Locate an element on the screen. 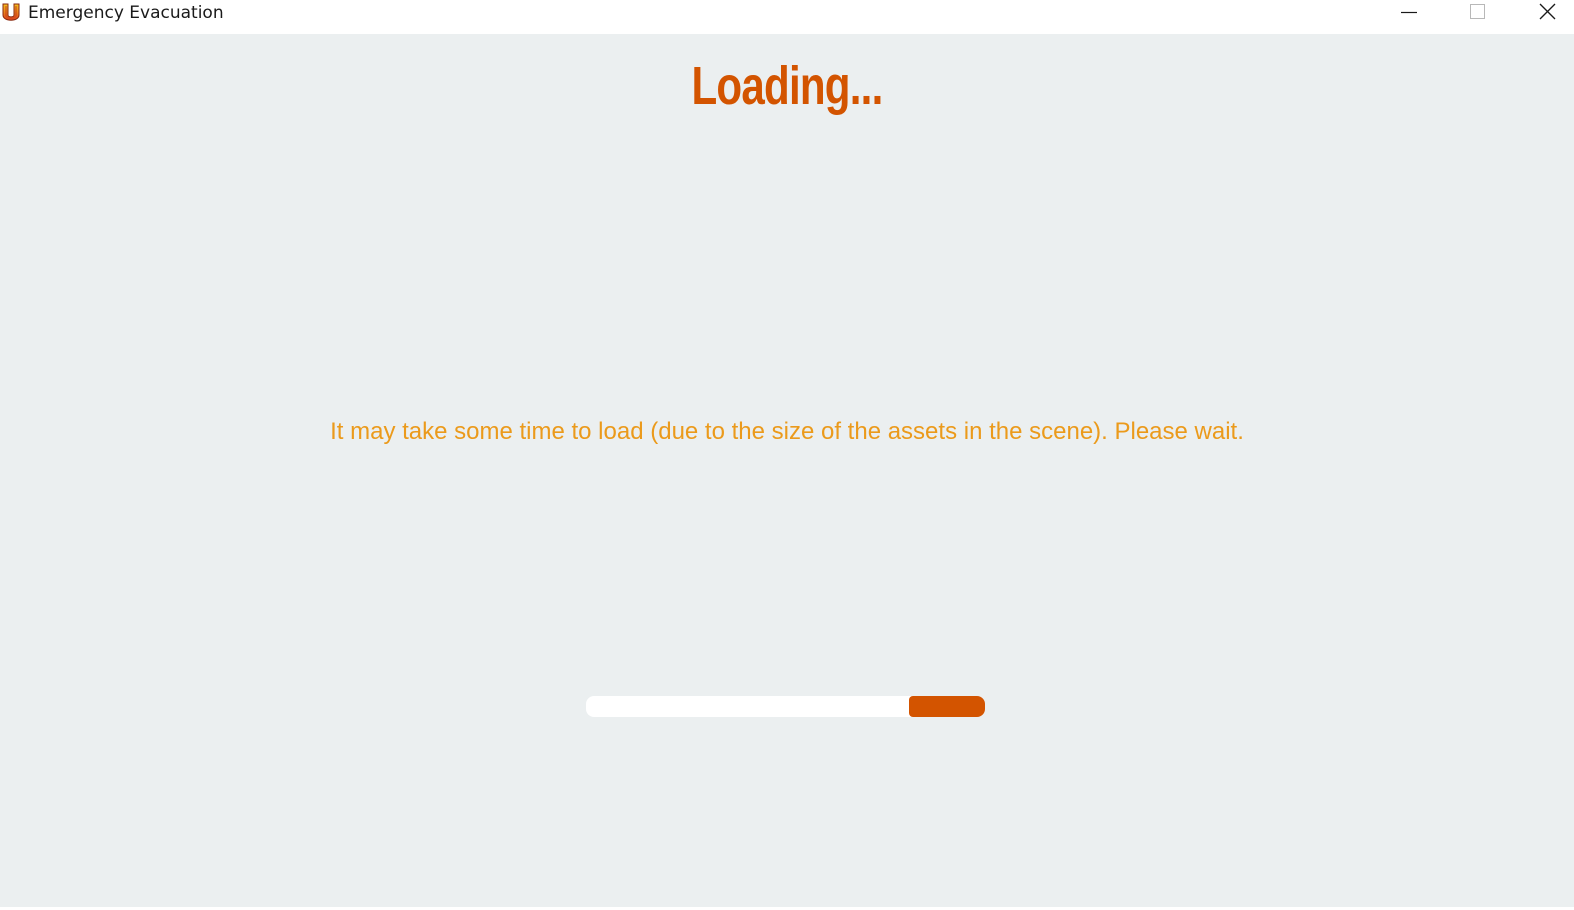  maximize-button is located at coordinates (1477, 14).